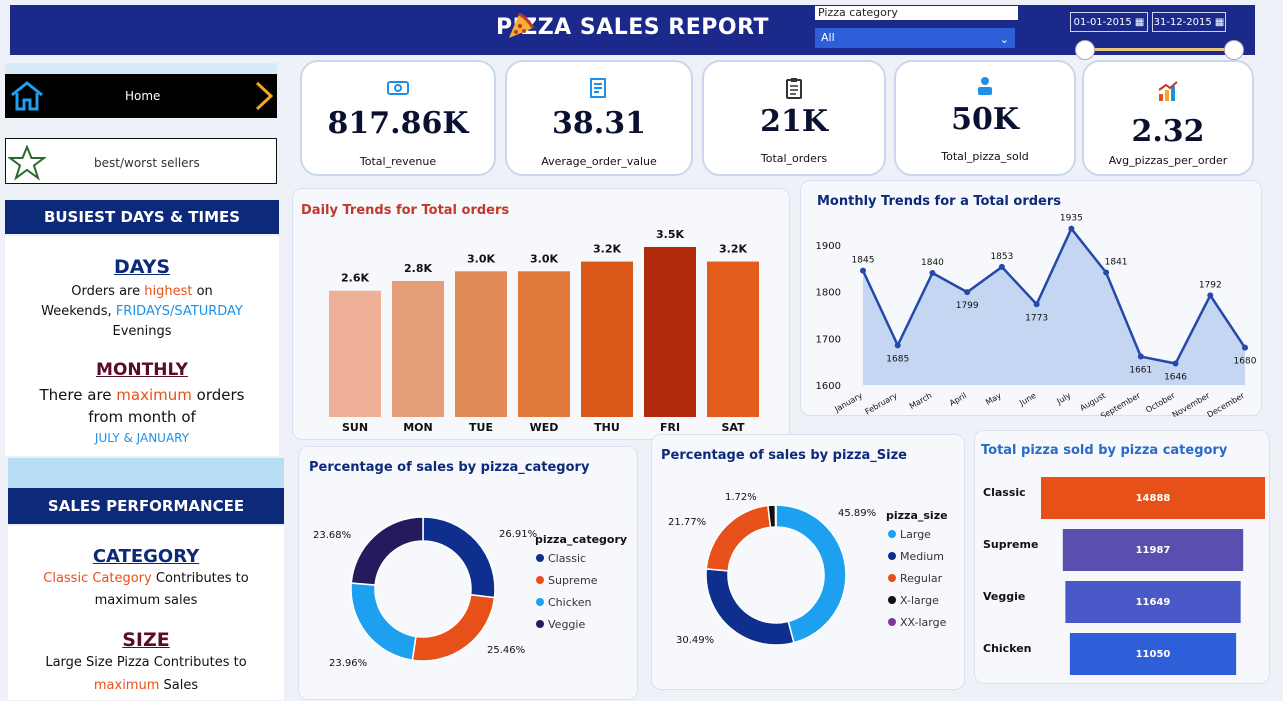  Describe the element at coordinates (142, 417) in the screenshot. I see `monthly-line-2: from month of` at that location.